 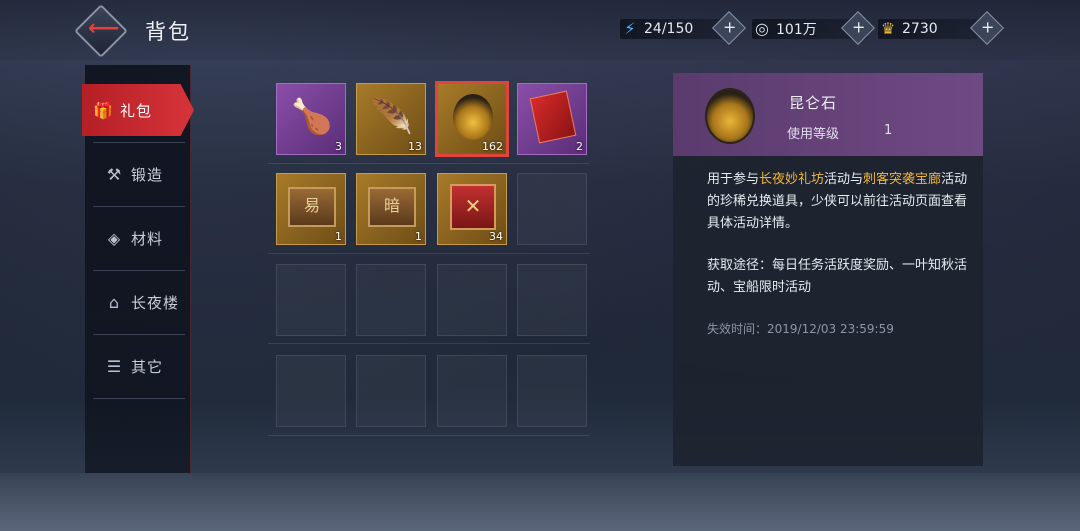 I want to click on inventory-slot: 2, so click(x=552, y=119).